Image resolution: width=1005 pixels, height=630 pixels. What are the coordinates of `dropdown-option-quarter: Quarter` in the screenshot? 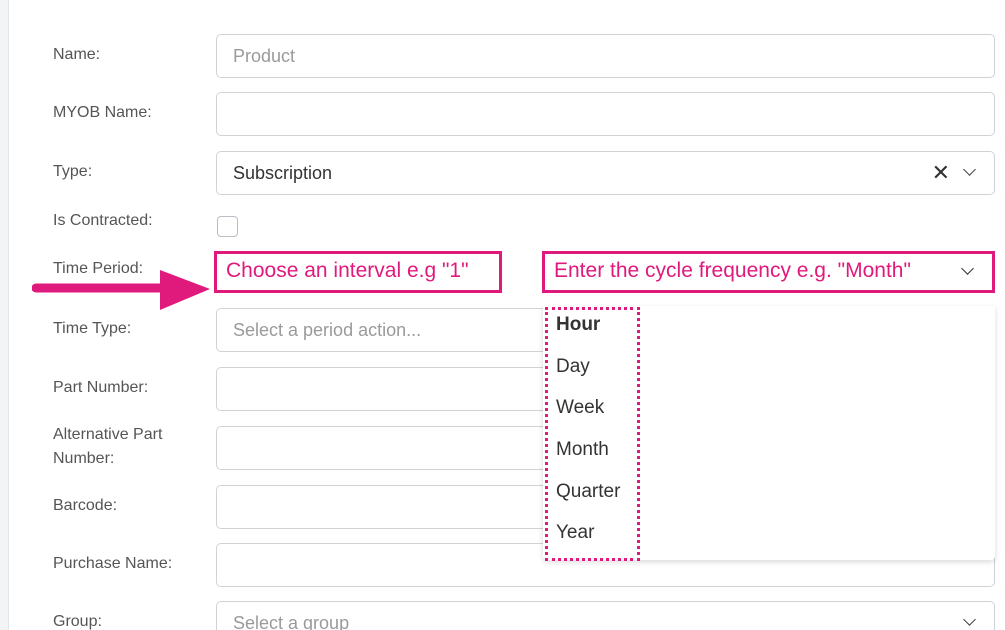 It's located at (588, 492).